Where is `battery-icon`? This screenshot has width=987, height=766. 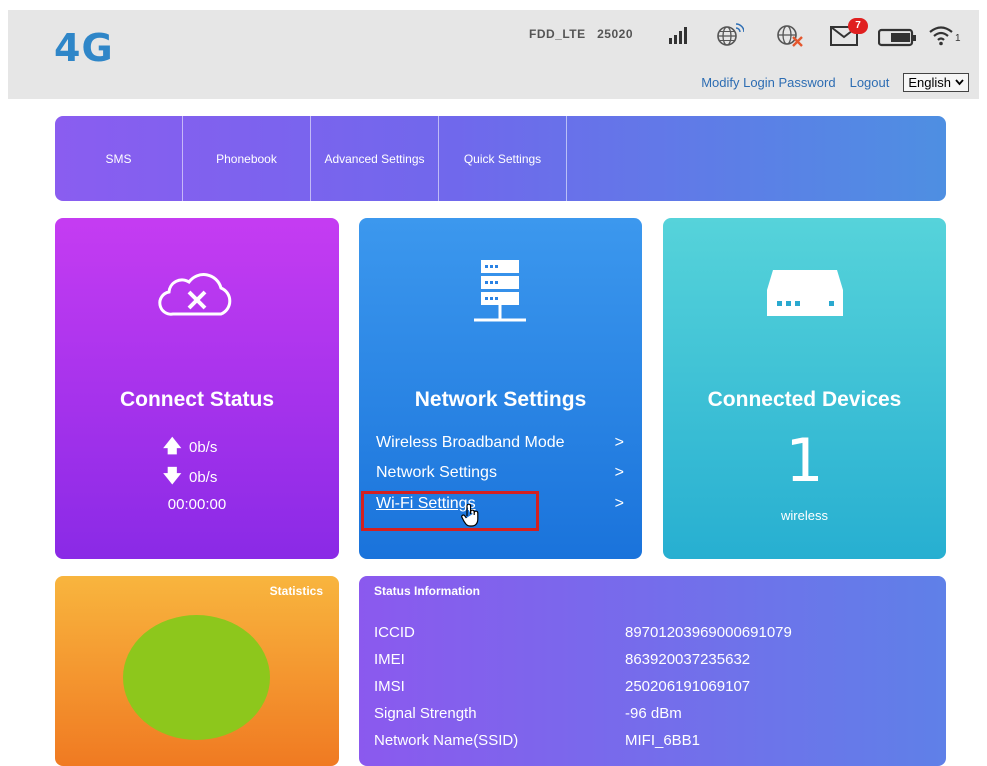
battery-icon is located at coordinates (897, 37).